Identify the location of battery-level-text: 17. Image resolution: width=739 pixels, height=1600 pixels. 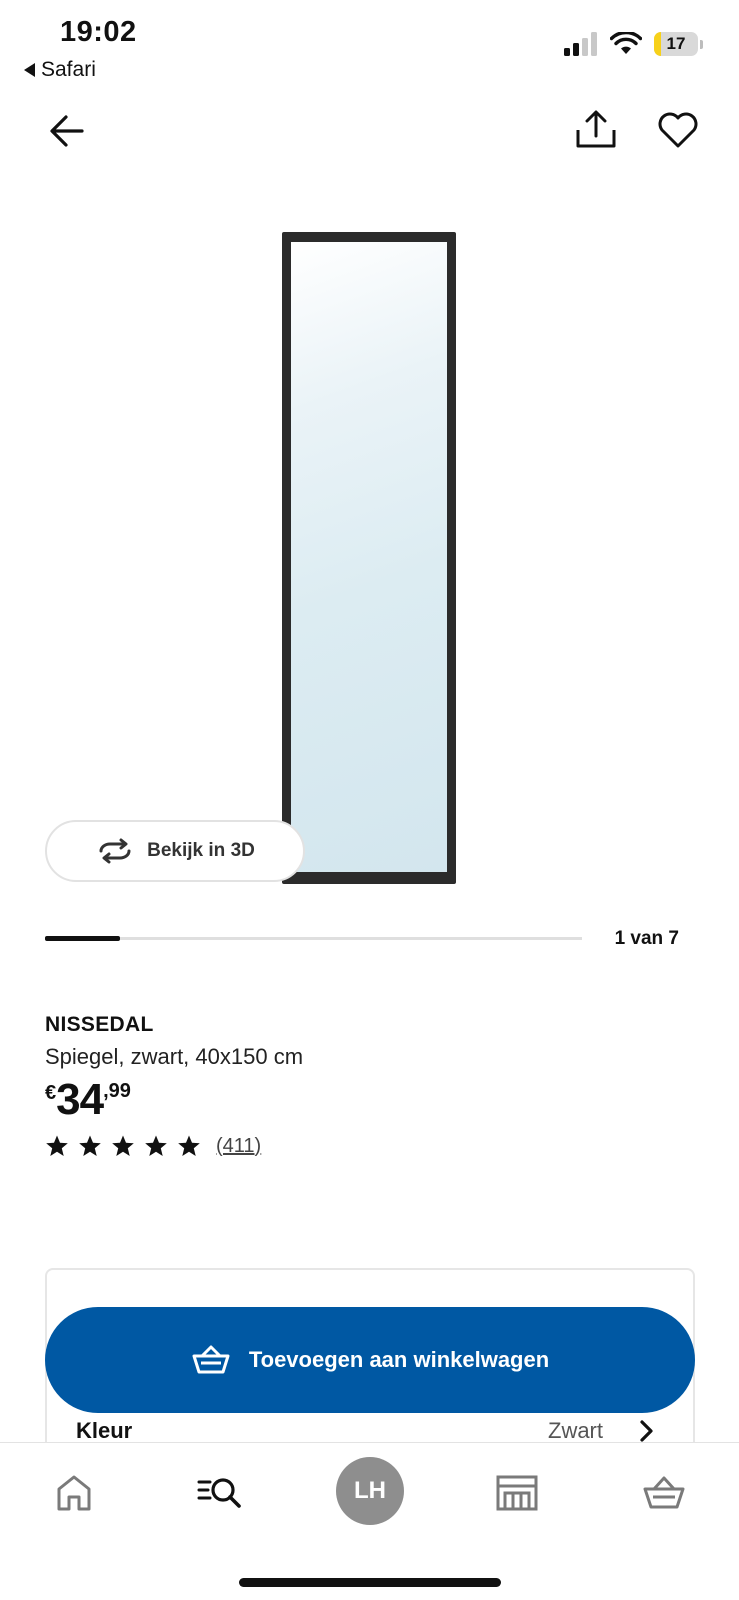
(676, 43).